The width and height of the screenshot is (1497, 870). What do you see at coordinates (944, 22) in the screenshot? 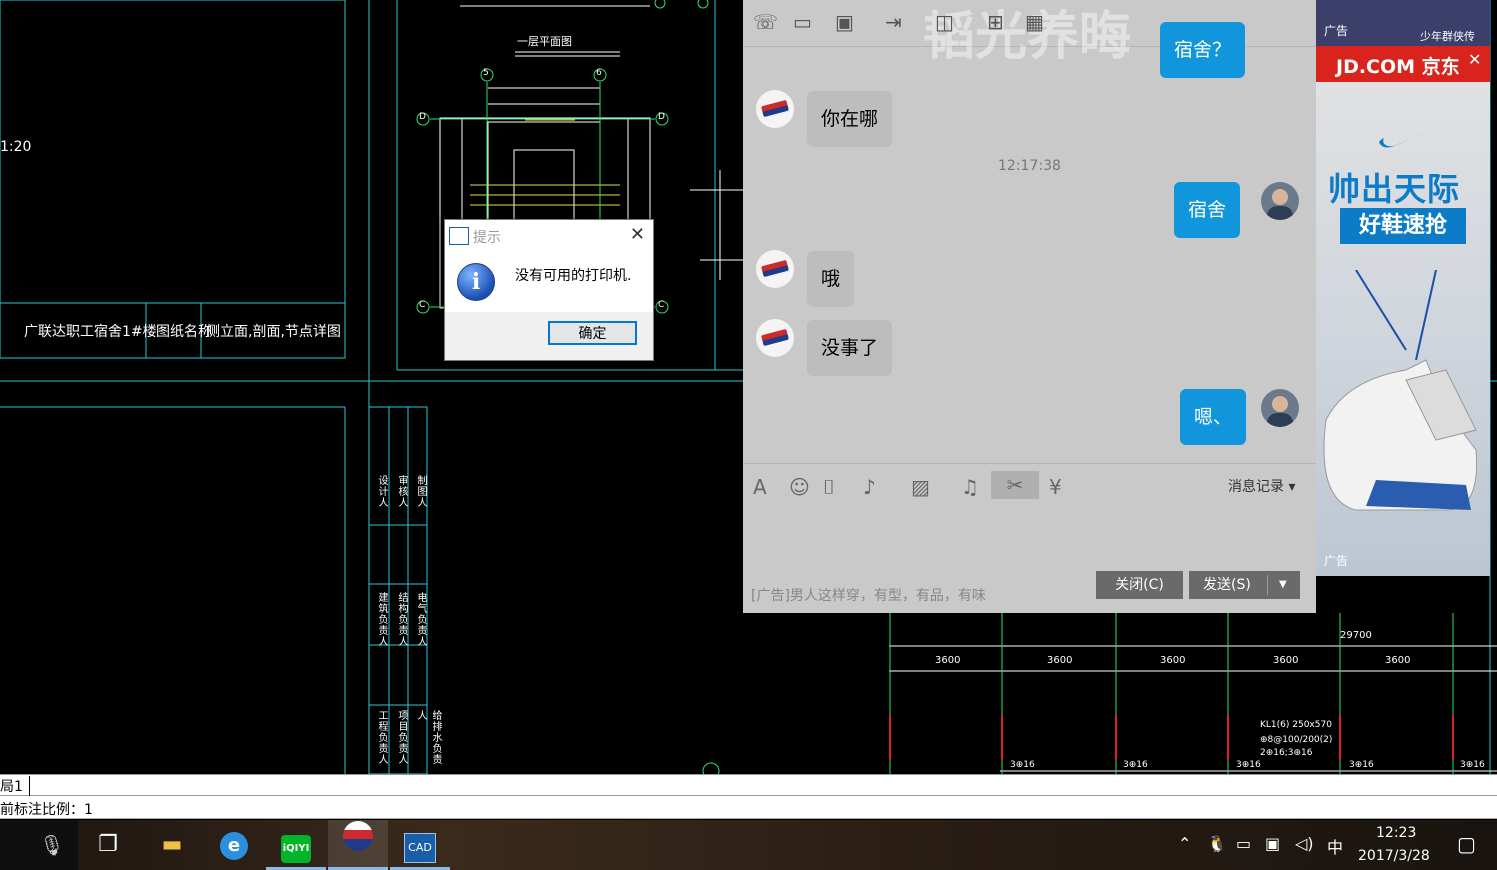
I see `remote-desktop-icon: ◫` at bounding box center [944, 22].